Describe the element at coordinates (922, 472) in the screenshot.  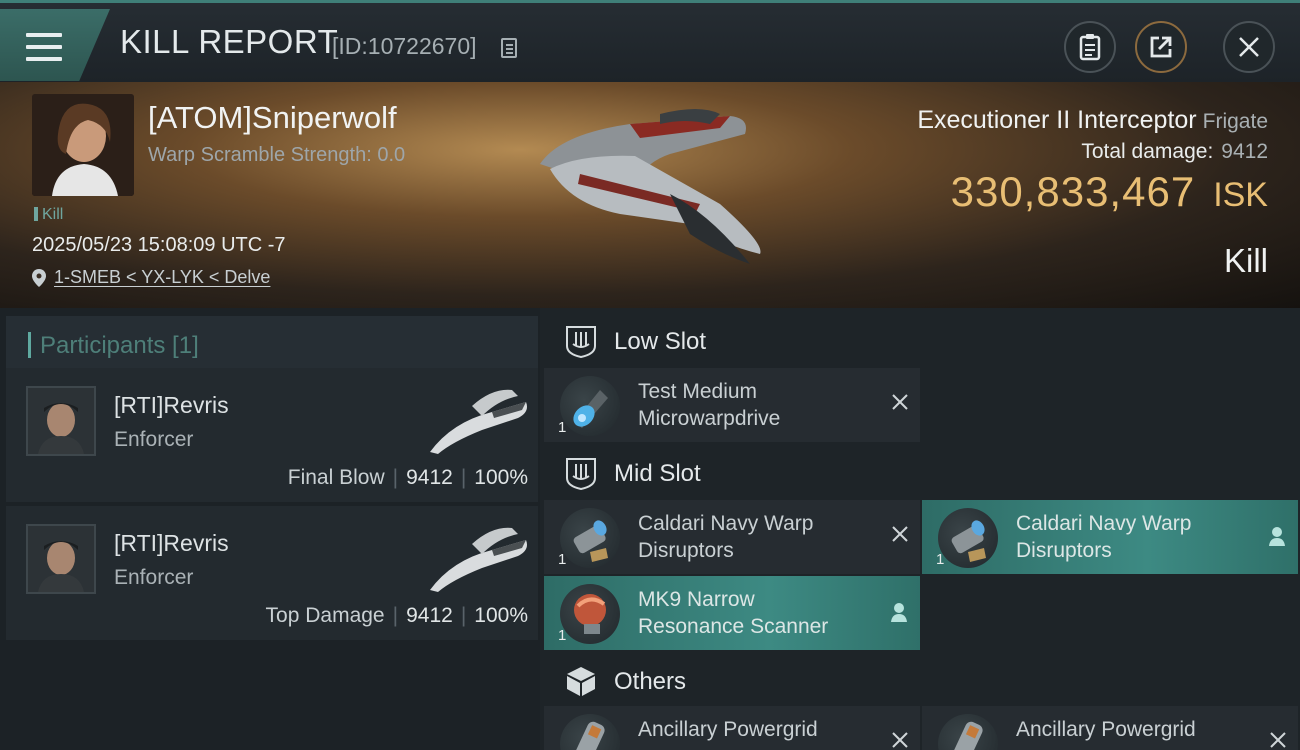
I see `mid-slot-header: Mid Slot` at that location.